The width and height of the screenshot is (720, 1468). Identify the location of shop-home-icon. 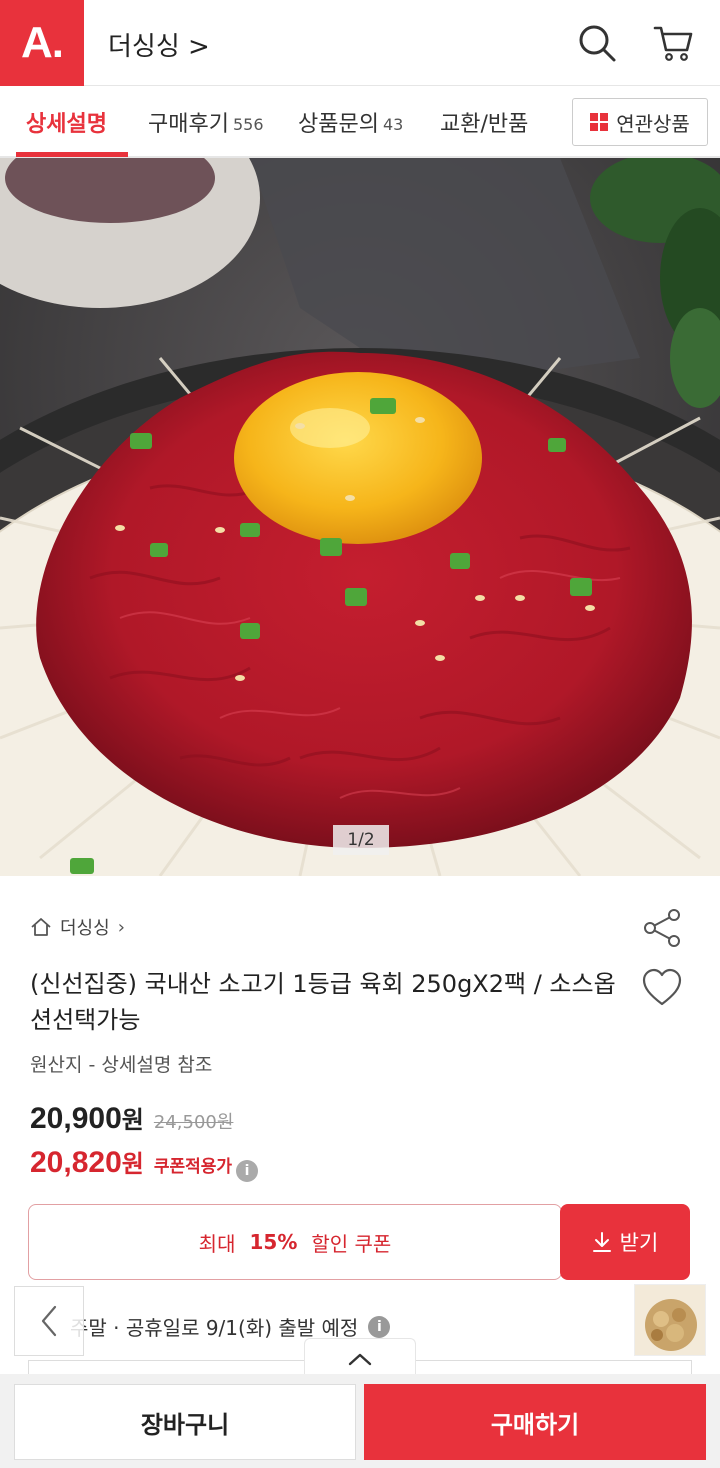
(41, 927).